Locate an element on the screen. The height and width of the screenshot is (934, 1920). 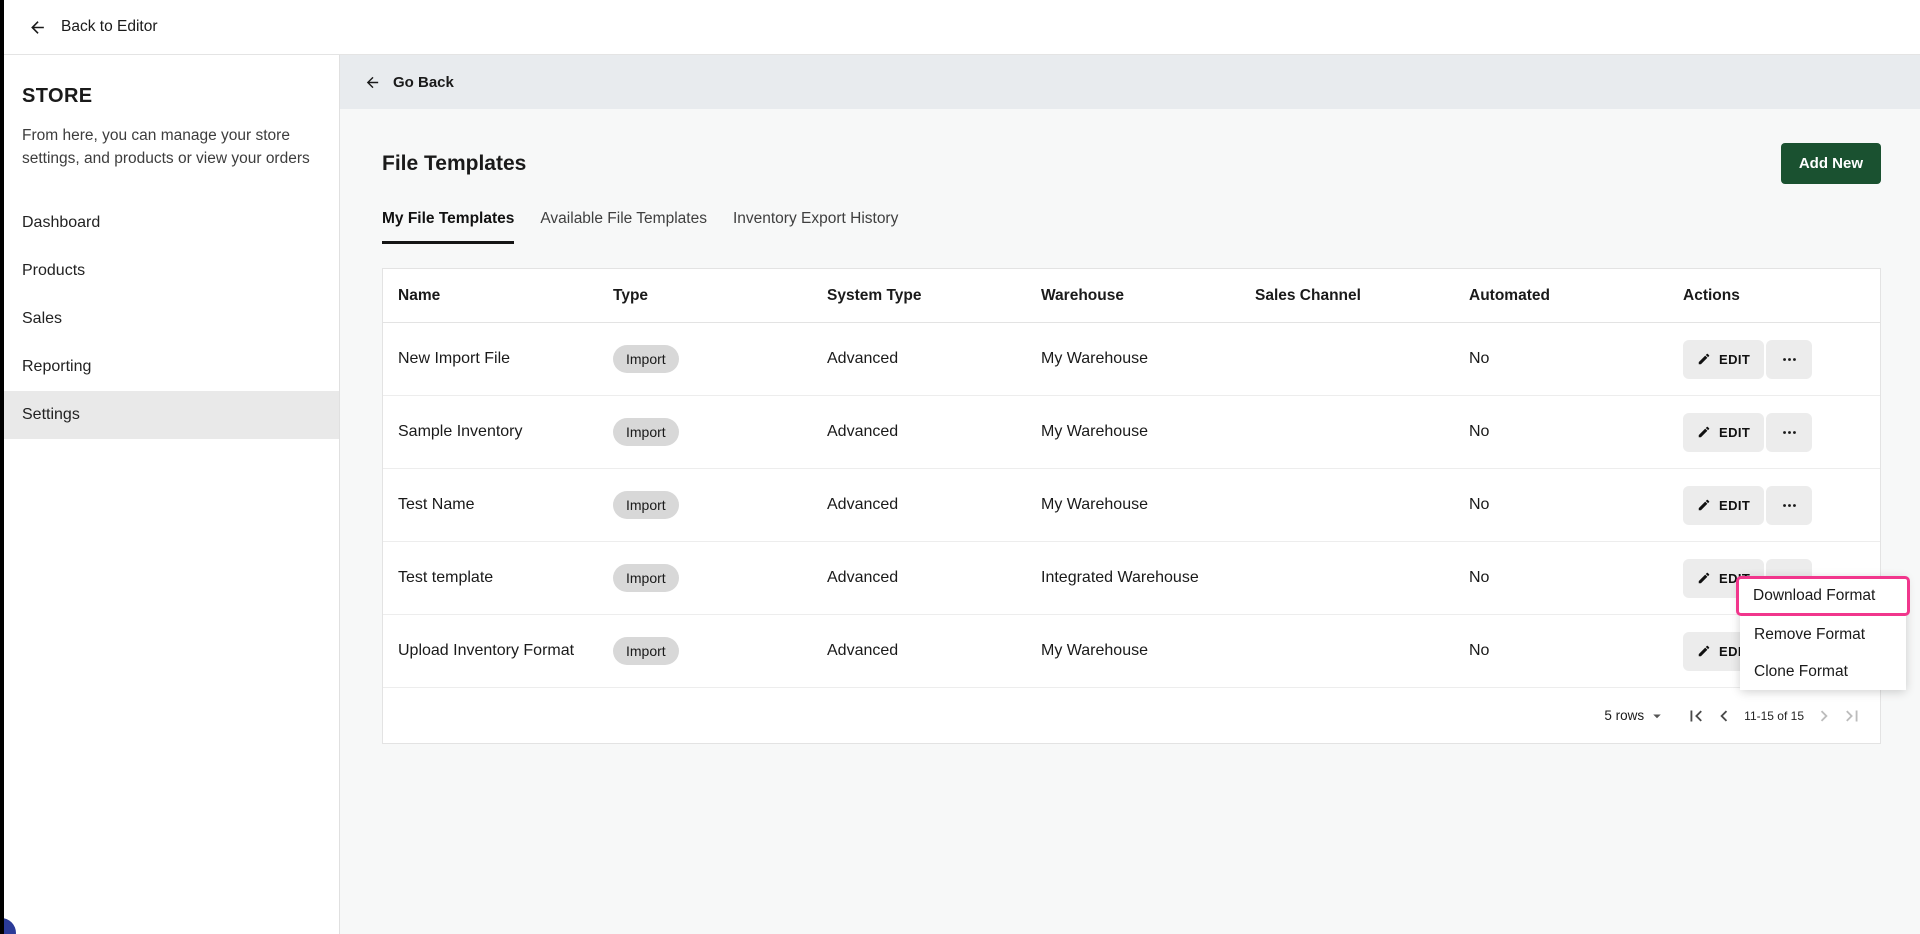
rows-per-page-select: 5 rows is located at coordinates (1635, 716).